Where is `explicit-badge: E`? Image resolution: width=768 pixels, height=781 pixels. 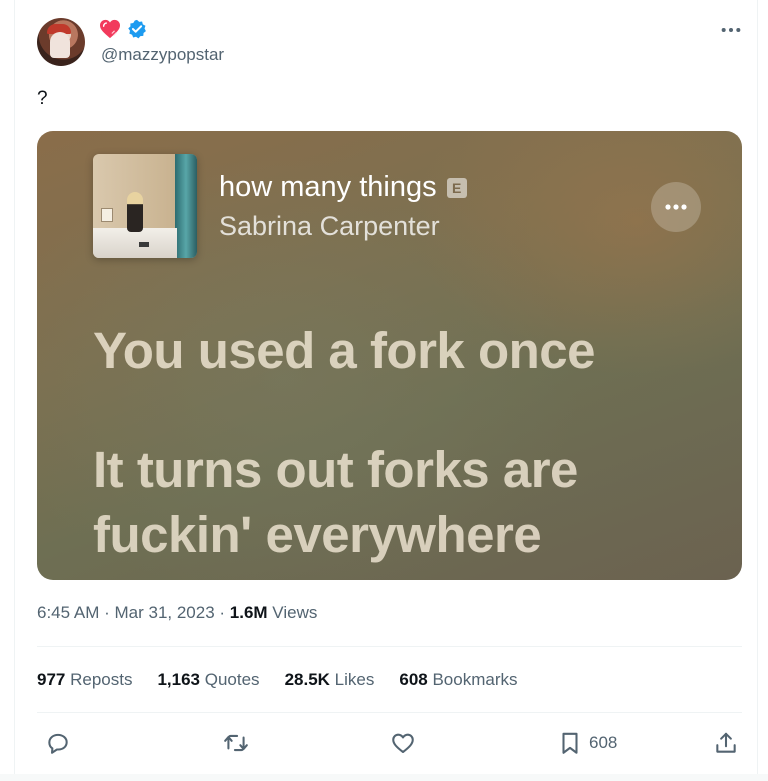 explicit-badge: E is located at coordinates (456, 187).